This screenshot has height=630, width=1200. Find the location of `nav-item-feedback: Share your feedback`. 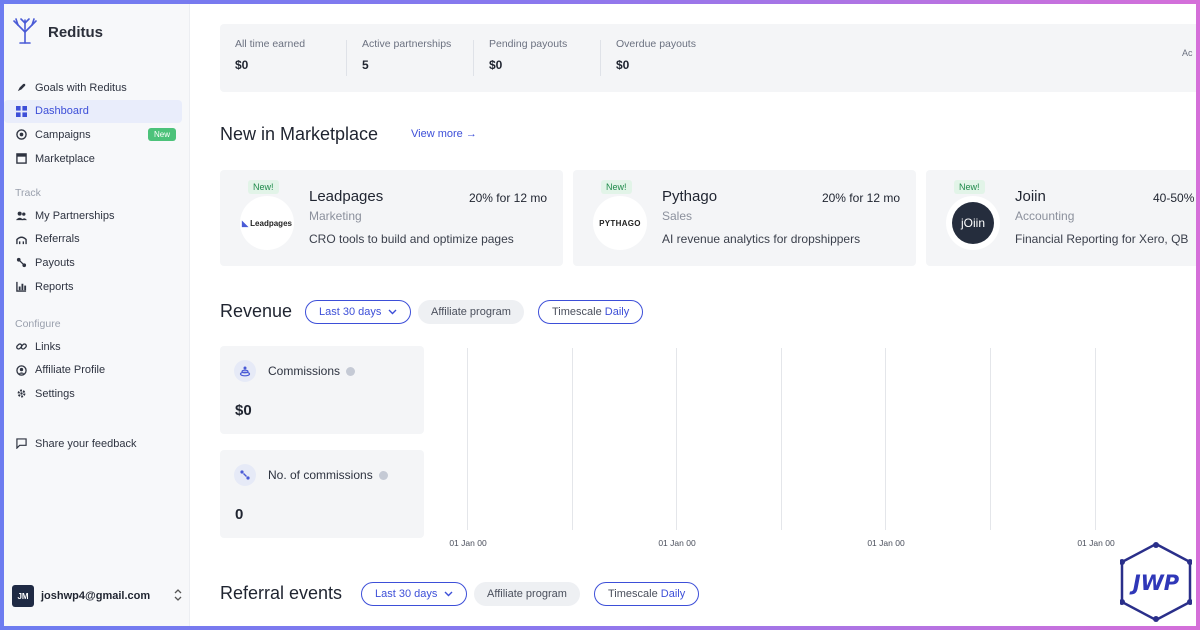

nav-item-feedback: Share your feedback is located at coordinates (93, 444).